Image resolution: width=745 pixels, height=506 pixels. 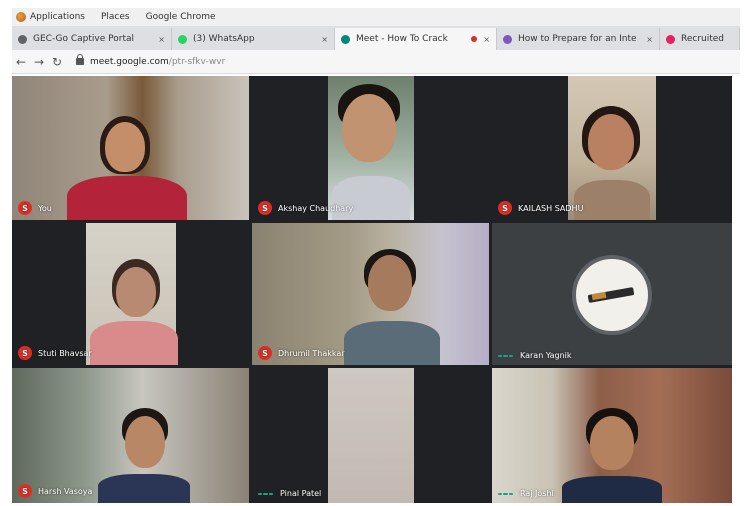 I want to click on tab-label: Recruited, so click(x=703, y=39).